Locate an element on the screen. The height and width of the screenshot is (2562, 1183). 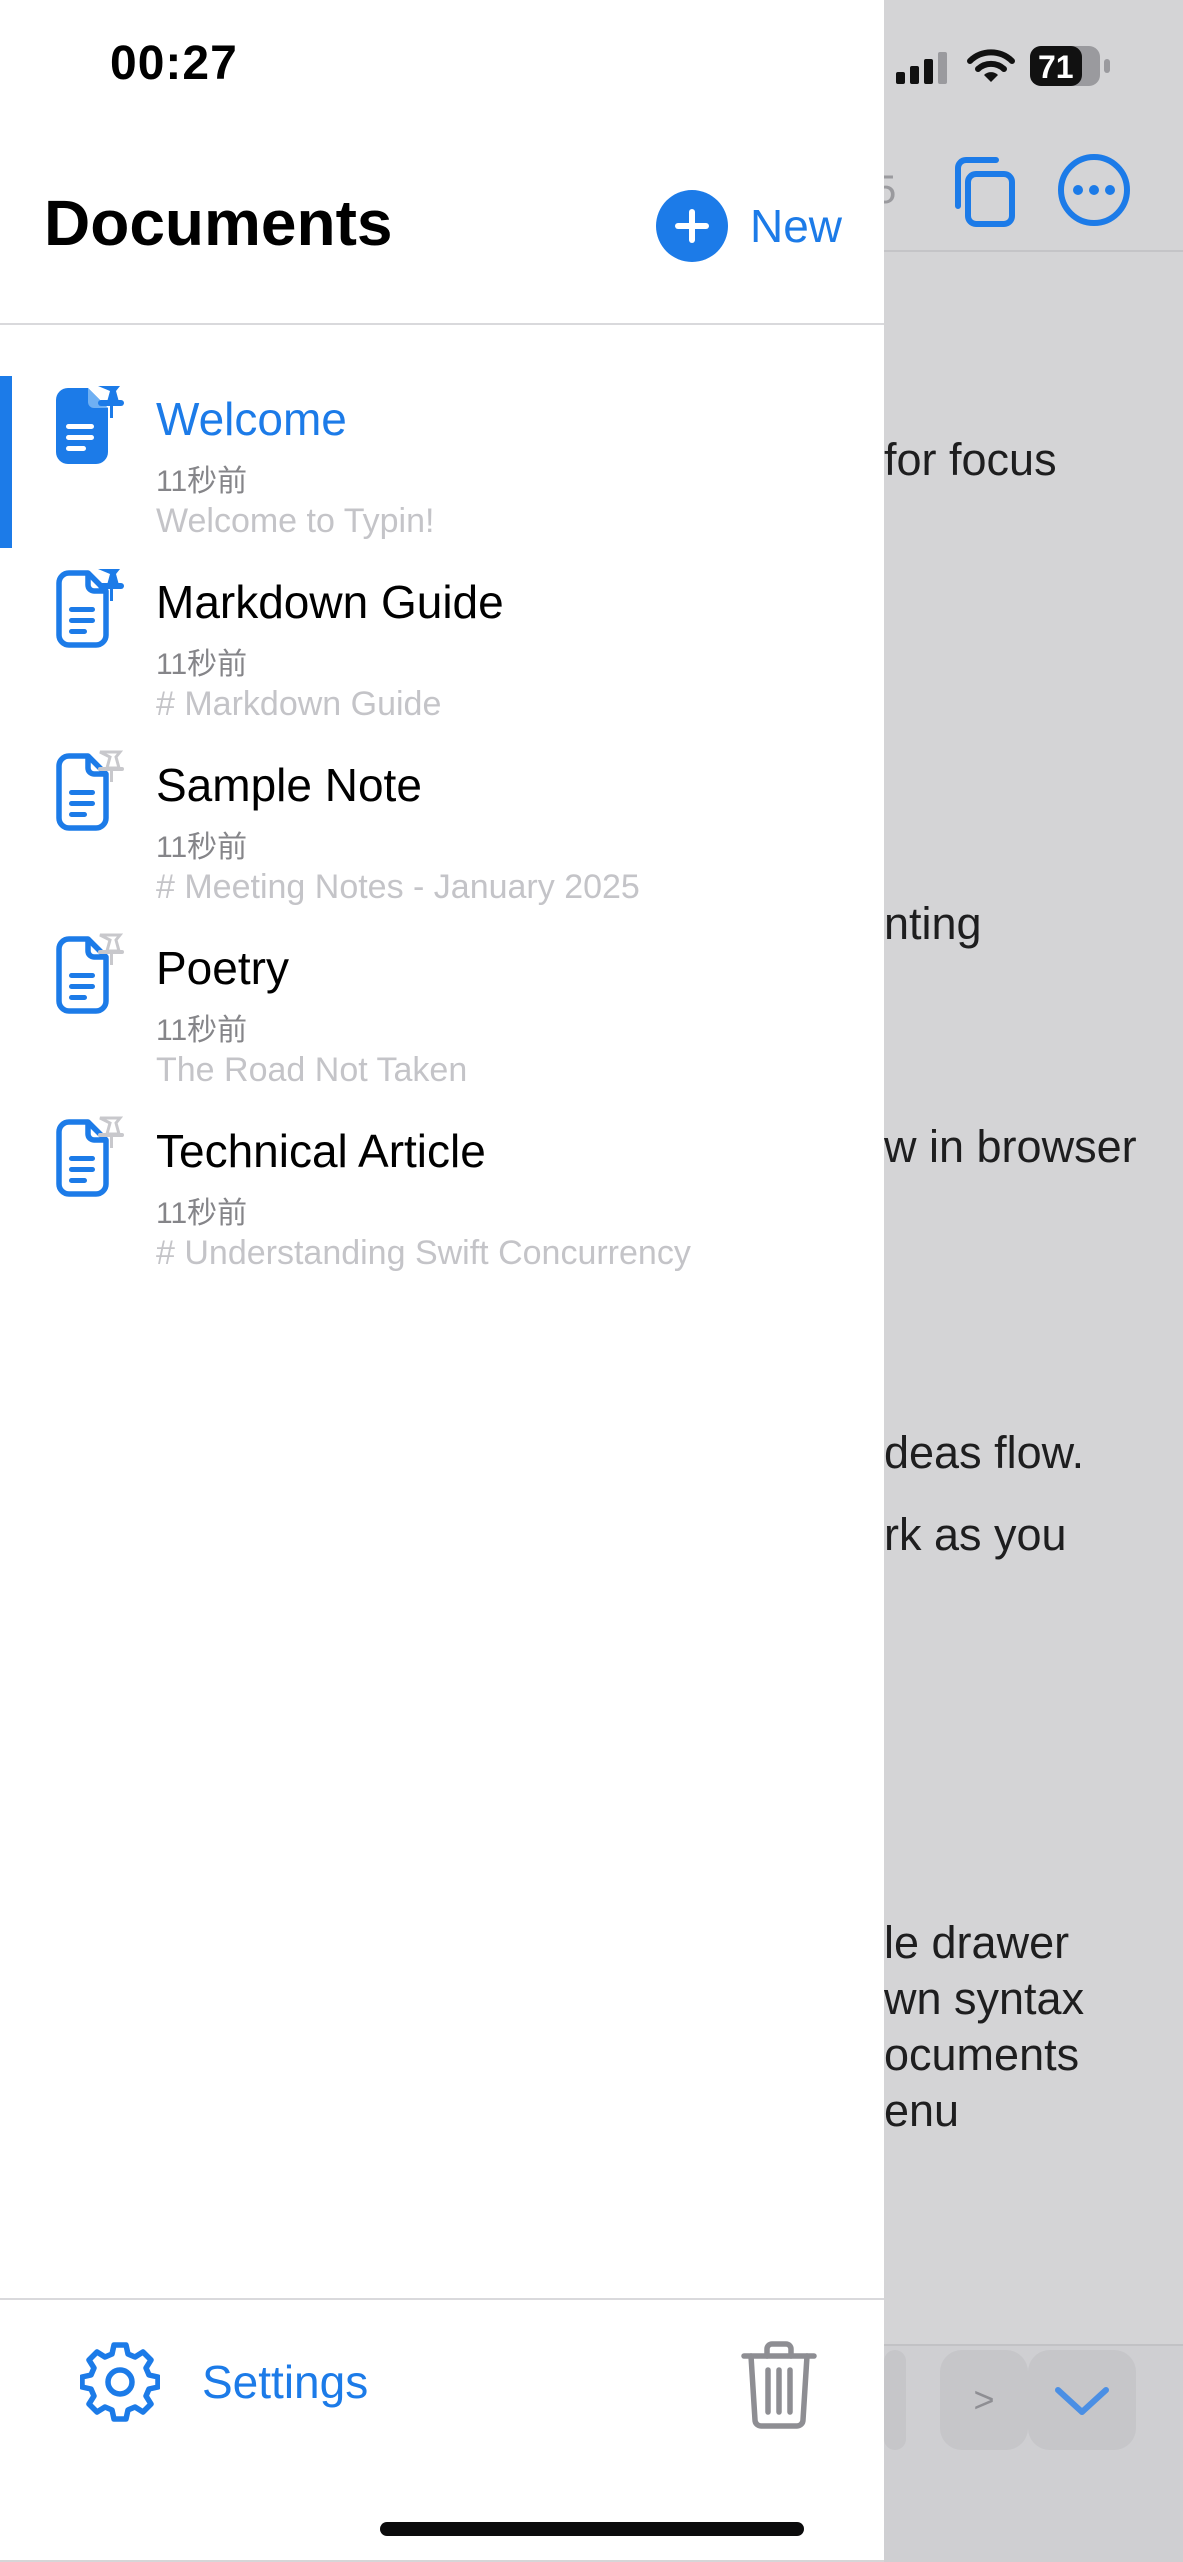
new-document-label: New is located at coordinates (796, 226).